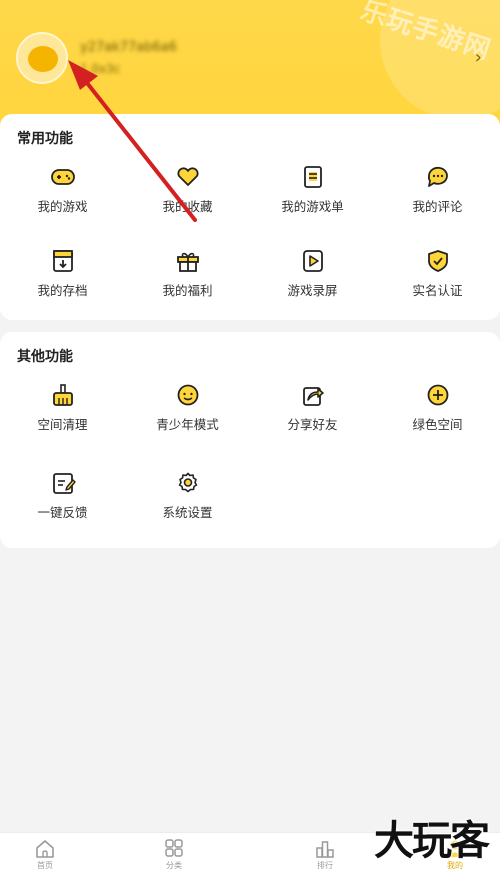 Image resolution: width=500 pixels, height=873 pixels. What do you see at coordinates (62, 261) in the screenshot?
I see `save-archive-icon` at bounding box center [62, 261].